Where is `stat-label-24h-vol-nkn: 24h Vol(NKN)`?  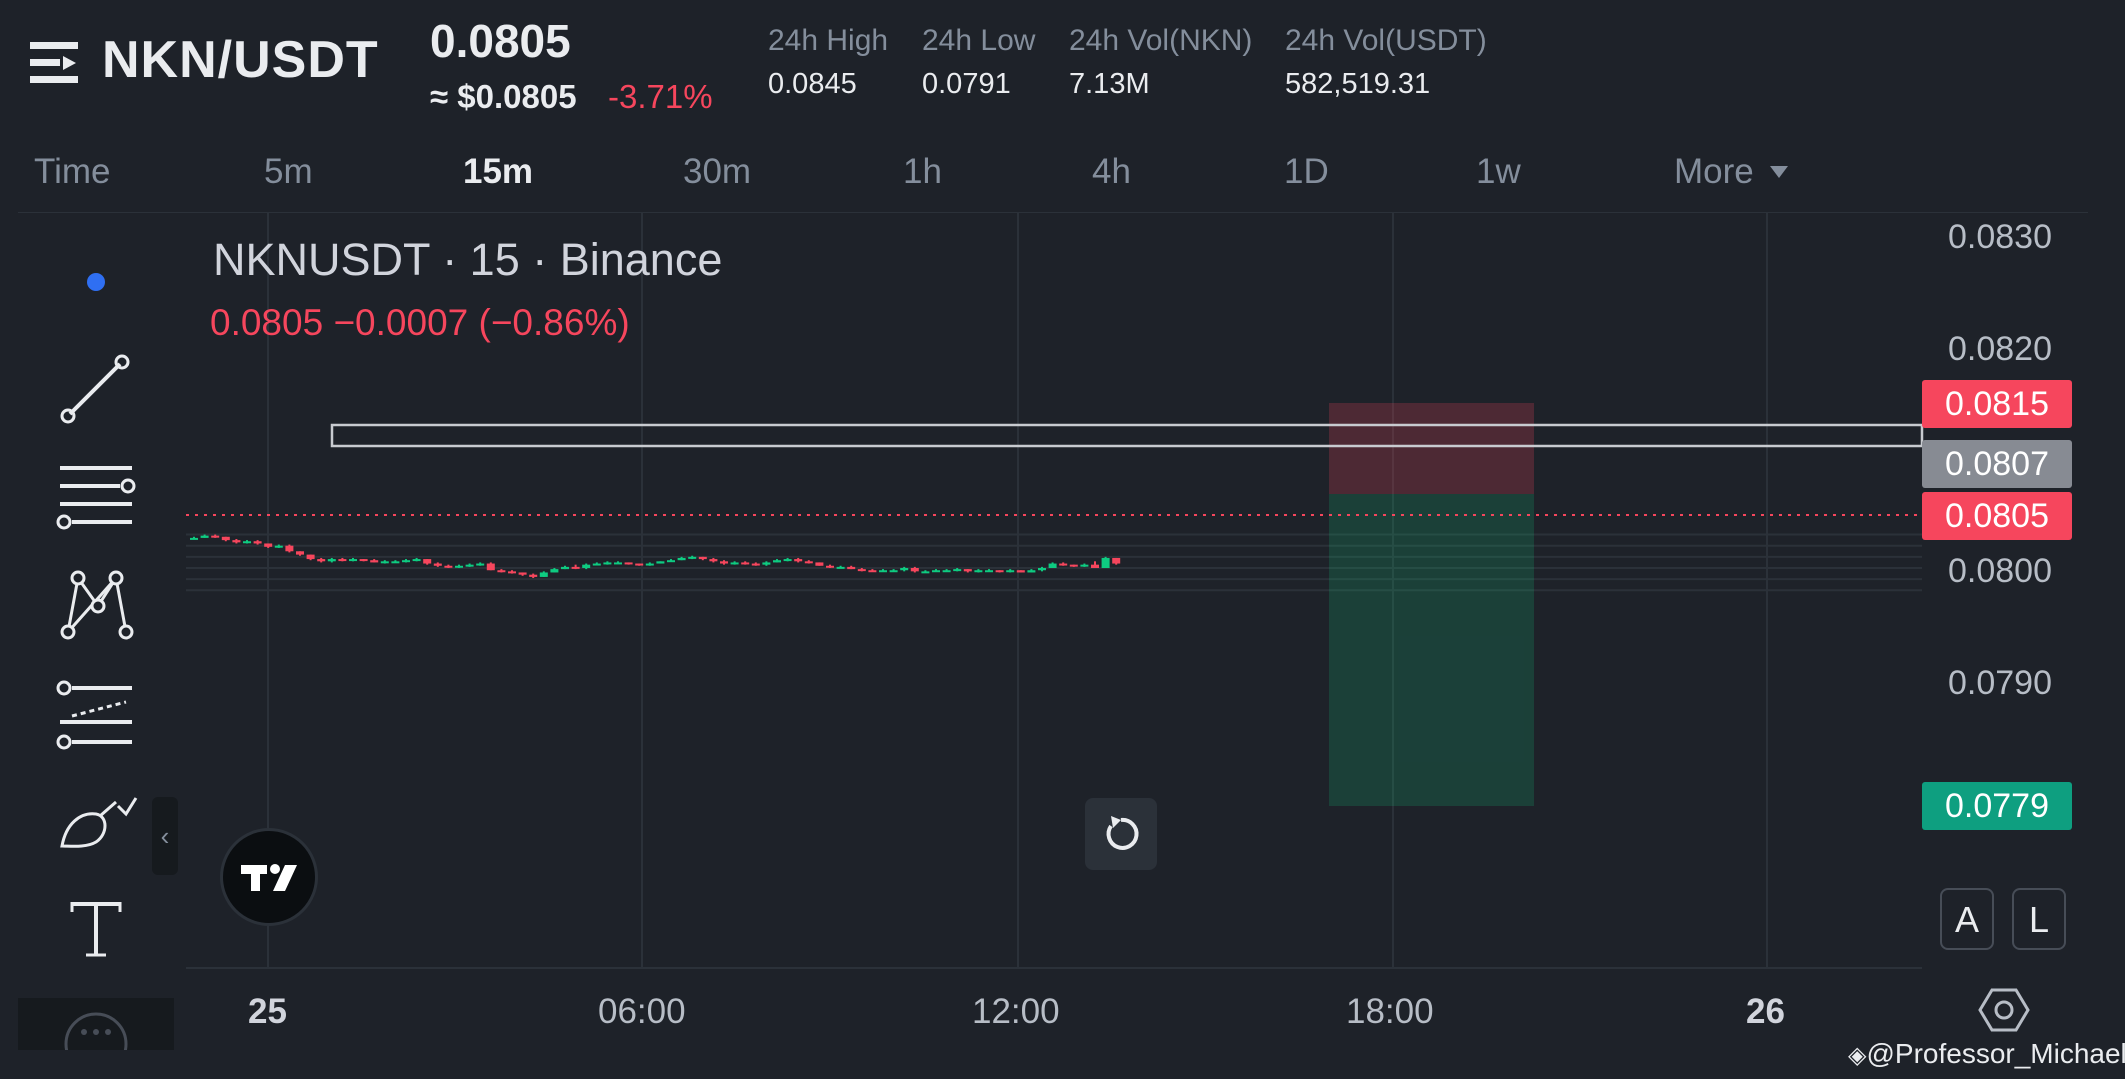
stat-label-24h-vol-nkn: 24h Vol(NKN) is located at coordinates (1161, 40).